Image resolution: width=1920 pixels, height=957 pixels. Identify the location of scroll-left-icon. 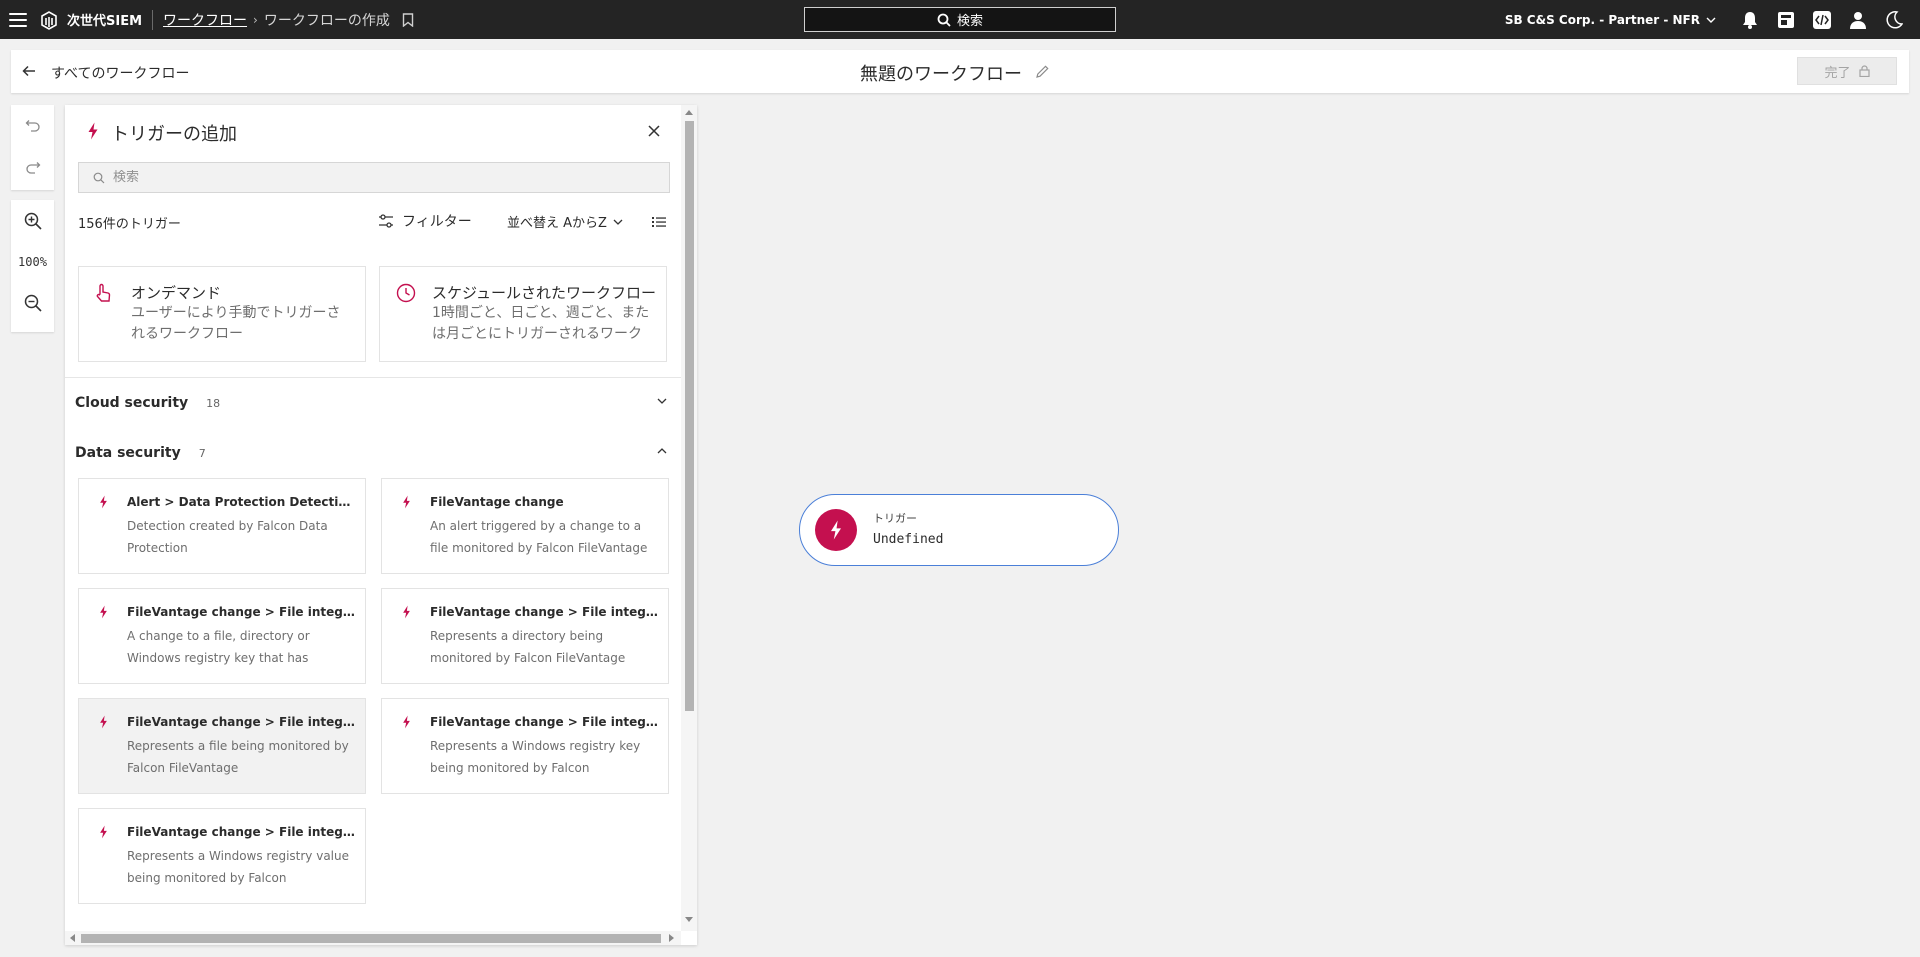
(72, 938).